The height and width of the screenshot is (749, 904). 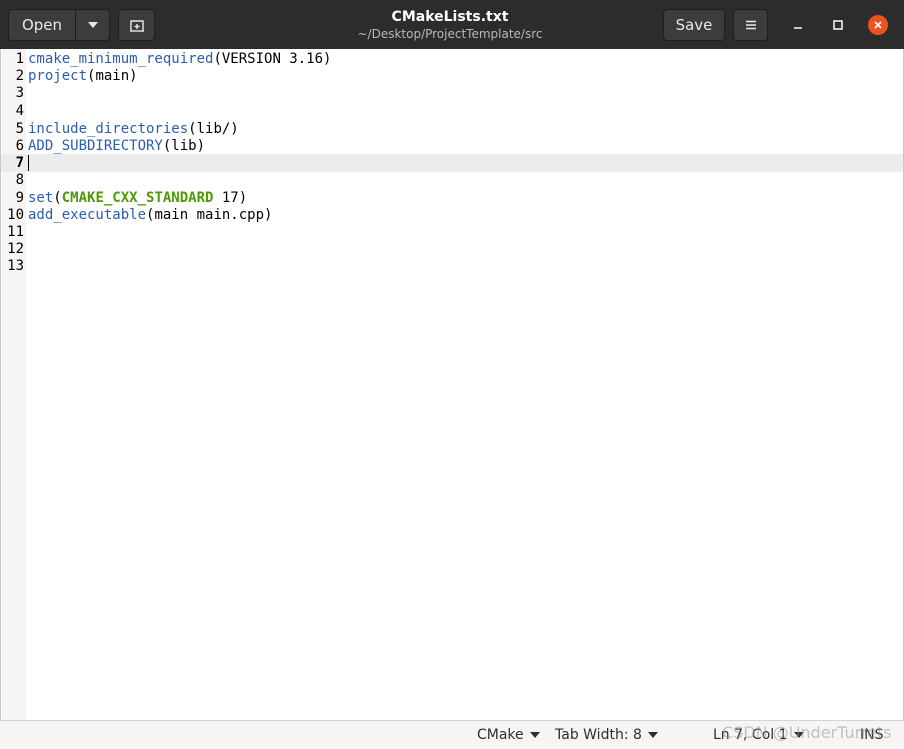 What do you see at coordinates (28, 163) in the screenshot?
I see `text-cursor` at bounding box center [28, 163].